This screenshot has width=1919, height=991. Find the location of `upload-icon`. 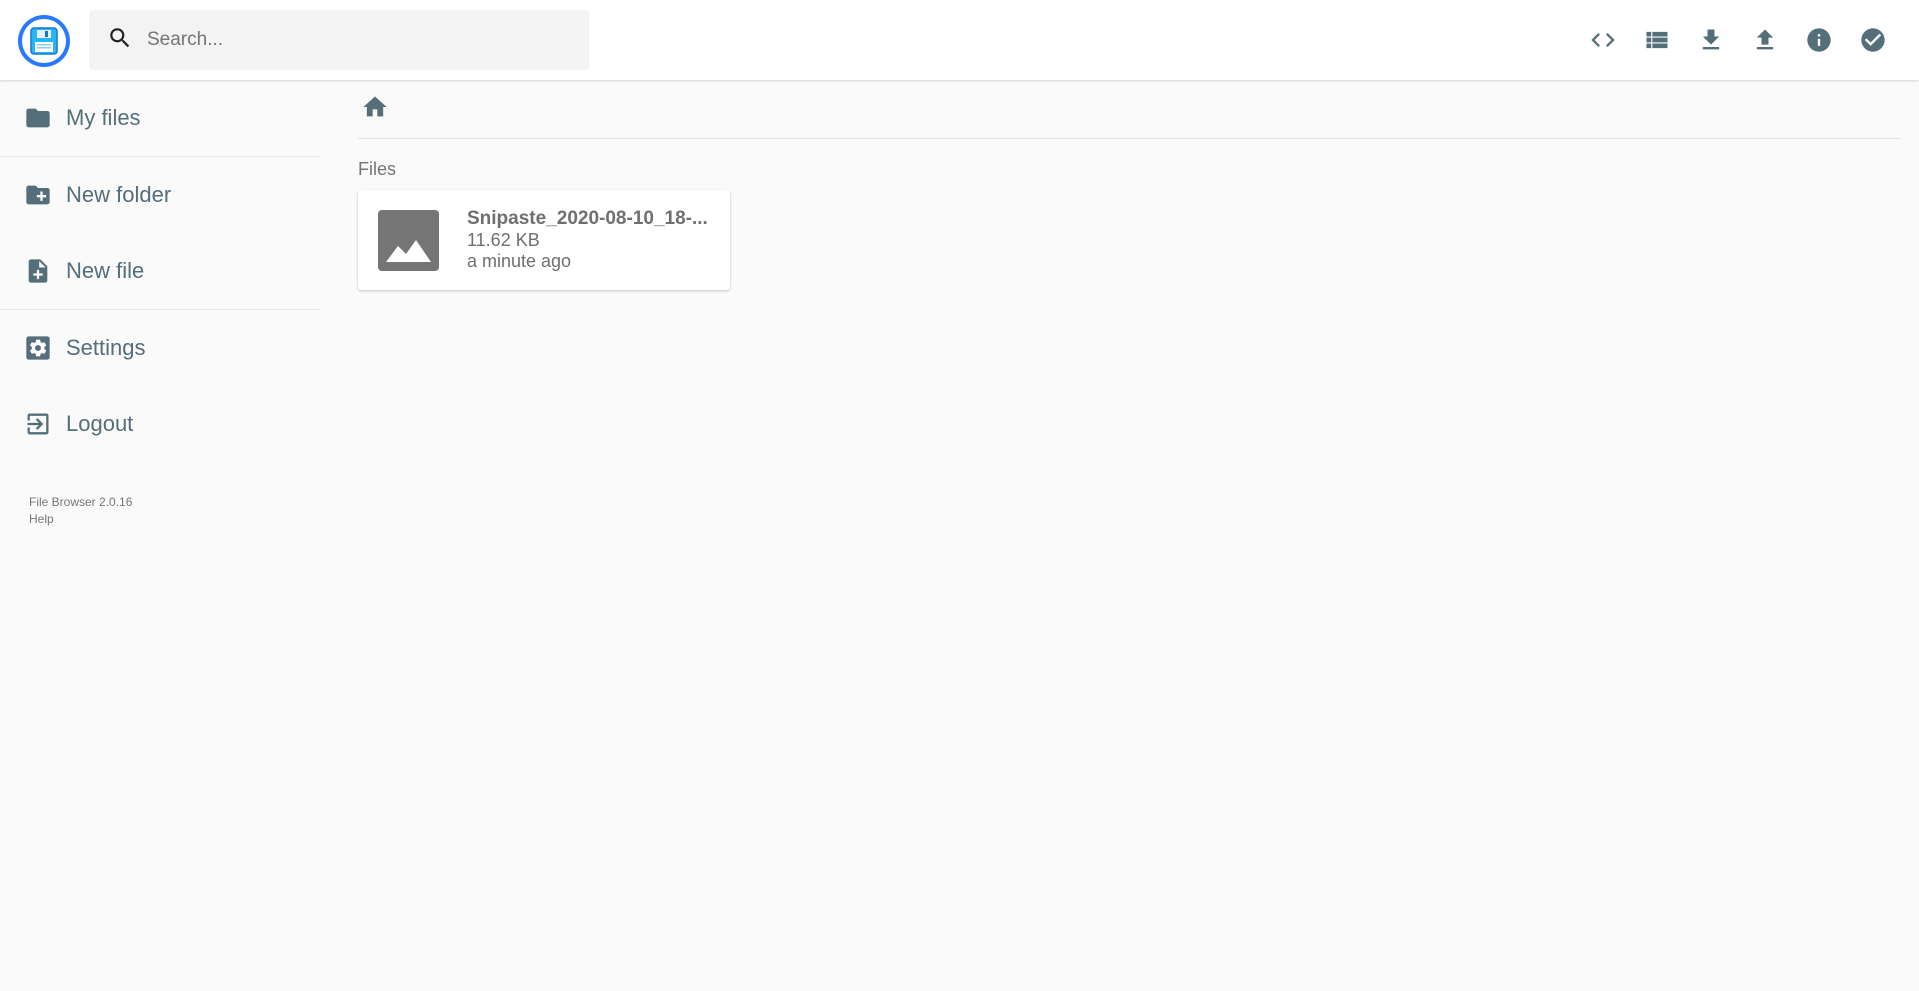

upload-icon is located at coordinates (1765, 39).